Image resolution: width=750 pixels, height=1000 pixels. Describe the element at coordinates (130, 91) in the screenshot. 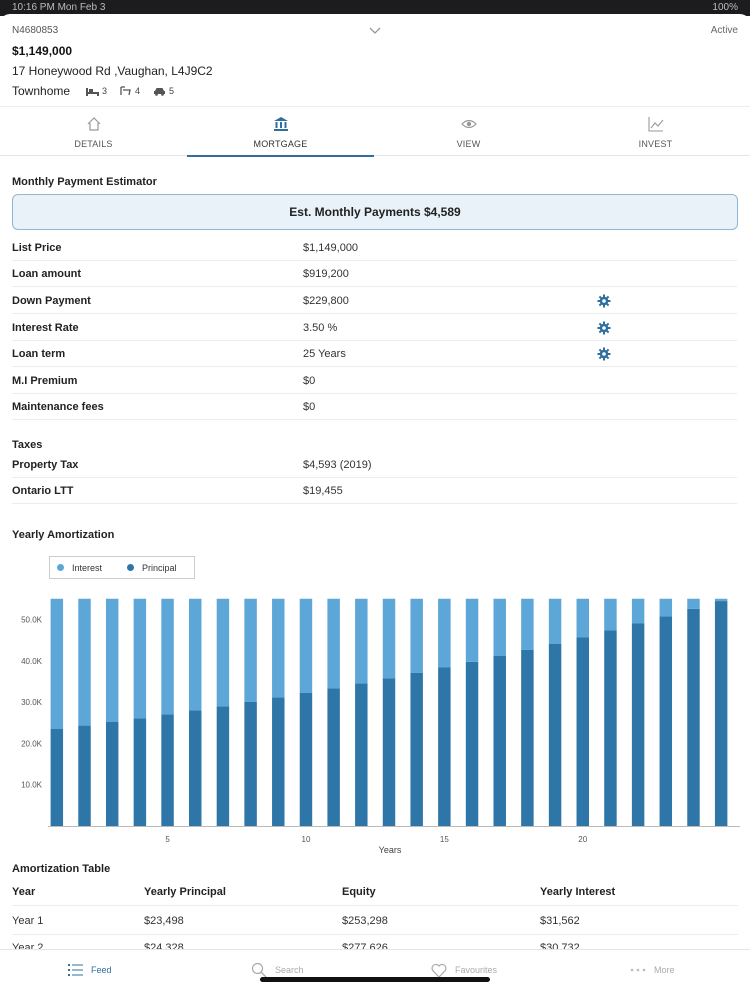

I see `baths-feature: 4` at that location.